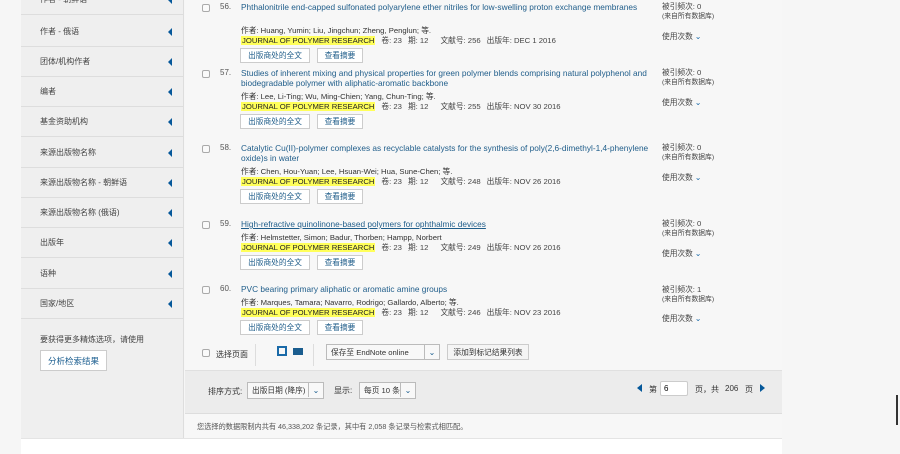  What do you see at coordinates (226, 147) in the screenshot?
I see `record-number: 58.` at bounding box center [226, 147].